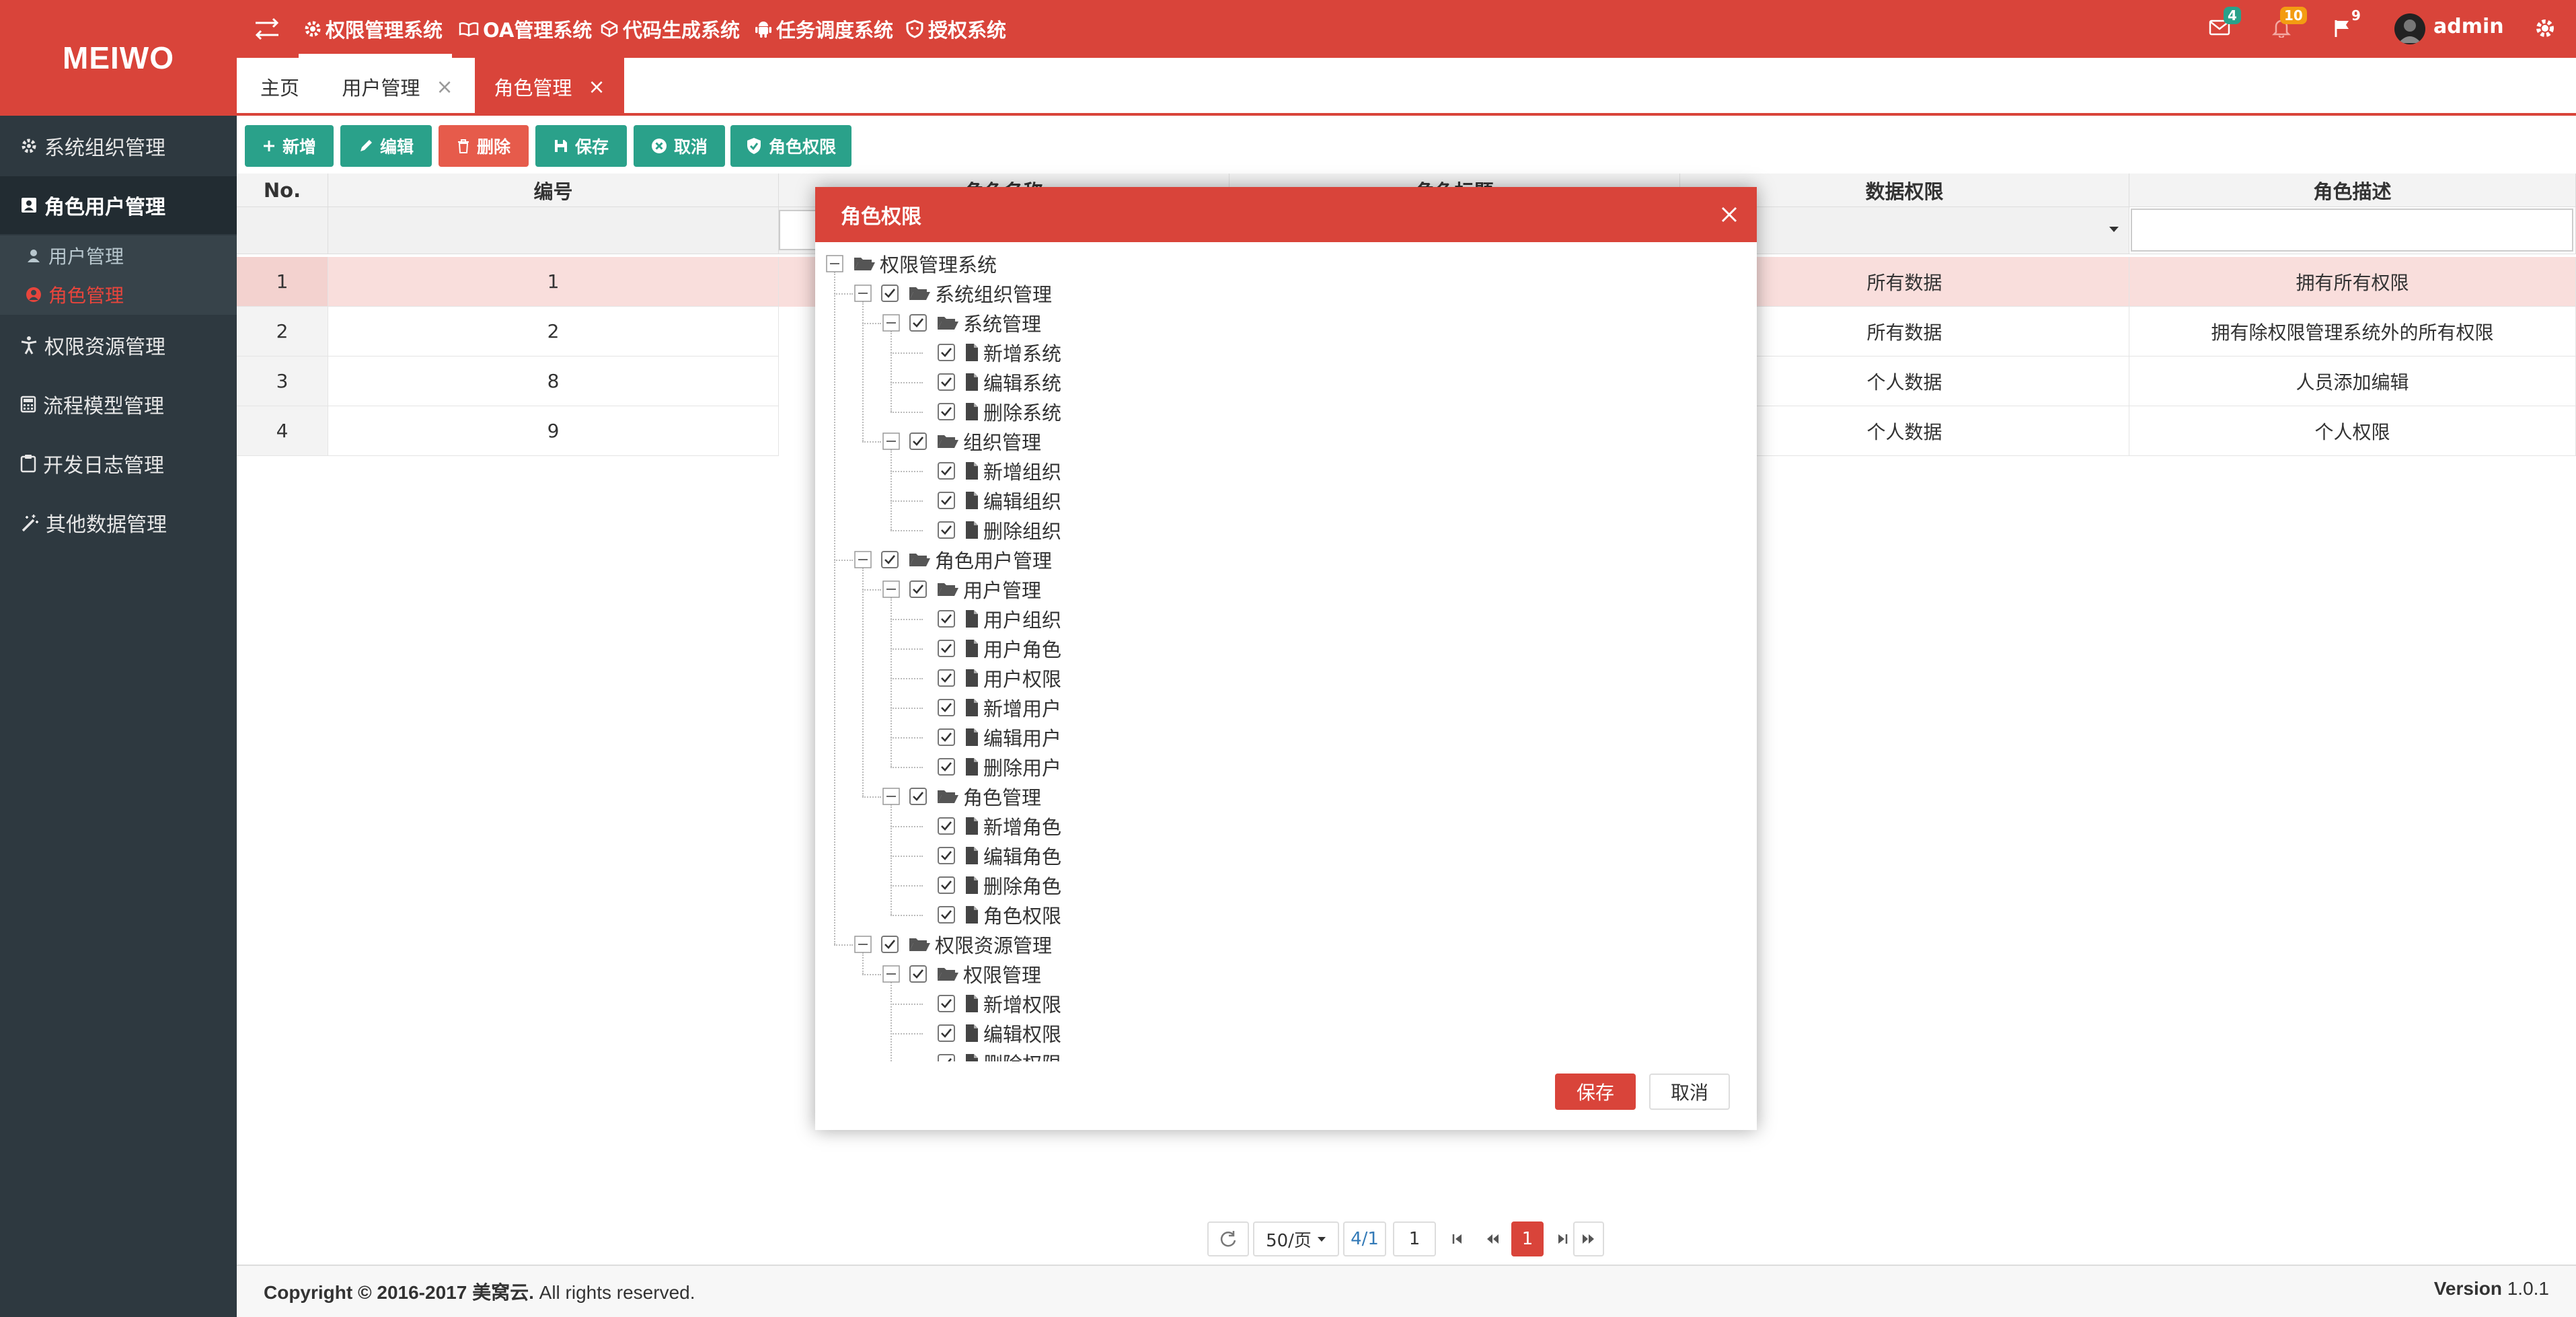 The image size is (2576, 1317). What do you see at coordinates (953, 293) in the screenshot?
I see `tree-node: 系统组织管理` at bounding box center [953, 293].